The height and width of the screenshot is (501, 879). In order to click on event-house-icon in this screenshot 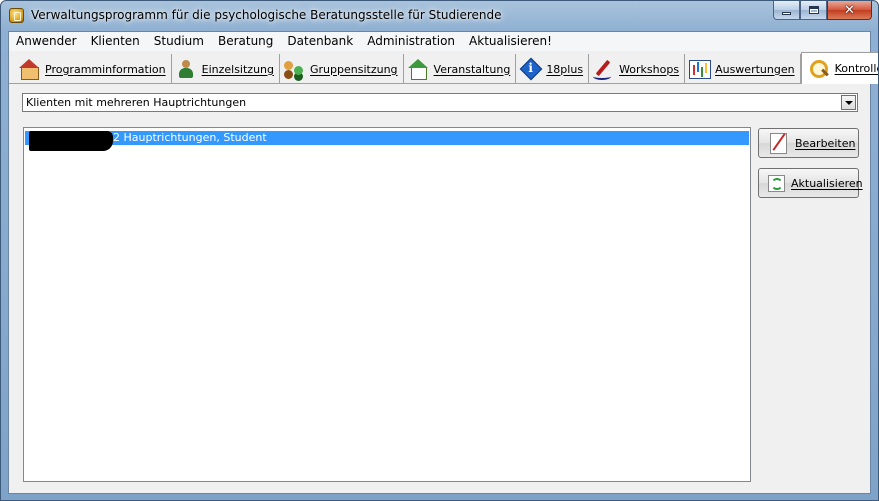, I will do `click(418, 69)`.